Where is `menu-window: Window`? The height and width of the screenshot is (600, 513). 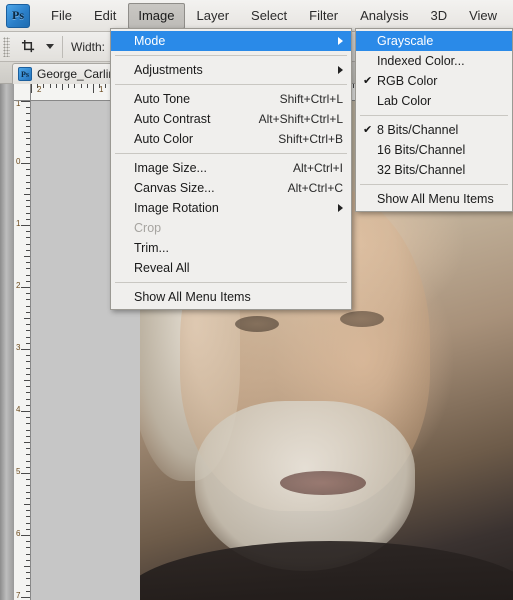
menu-window: Window is located at coordinates (511, 16).